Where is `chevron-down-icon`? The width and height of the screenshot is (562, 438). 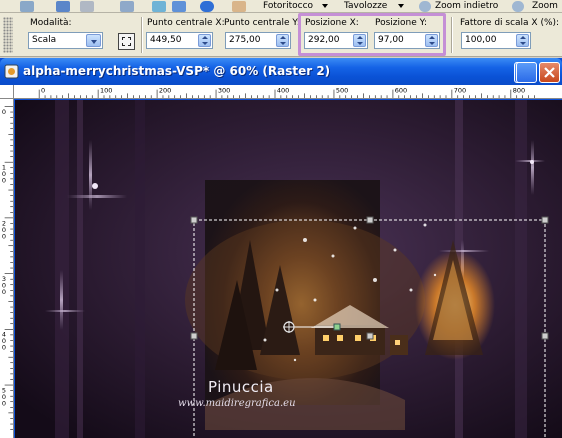 chevron-down-icon is located at coordinates (93, 40).